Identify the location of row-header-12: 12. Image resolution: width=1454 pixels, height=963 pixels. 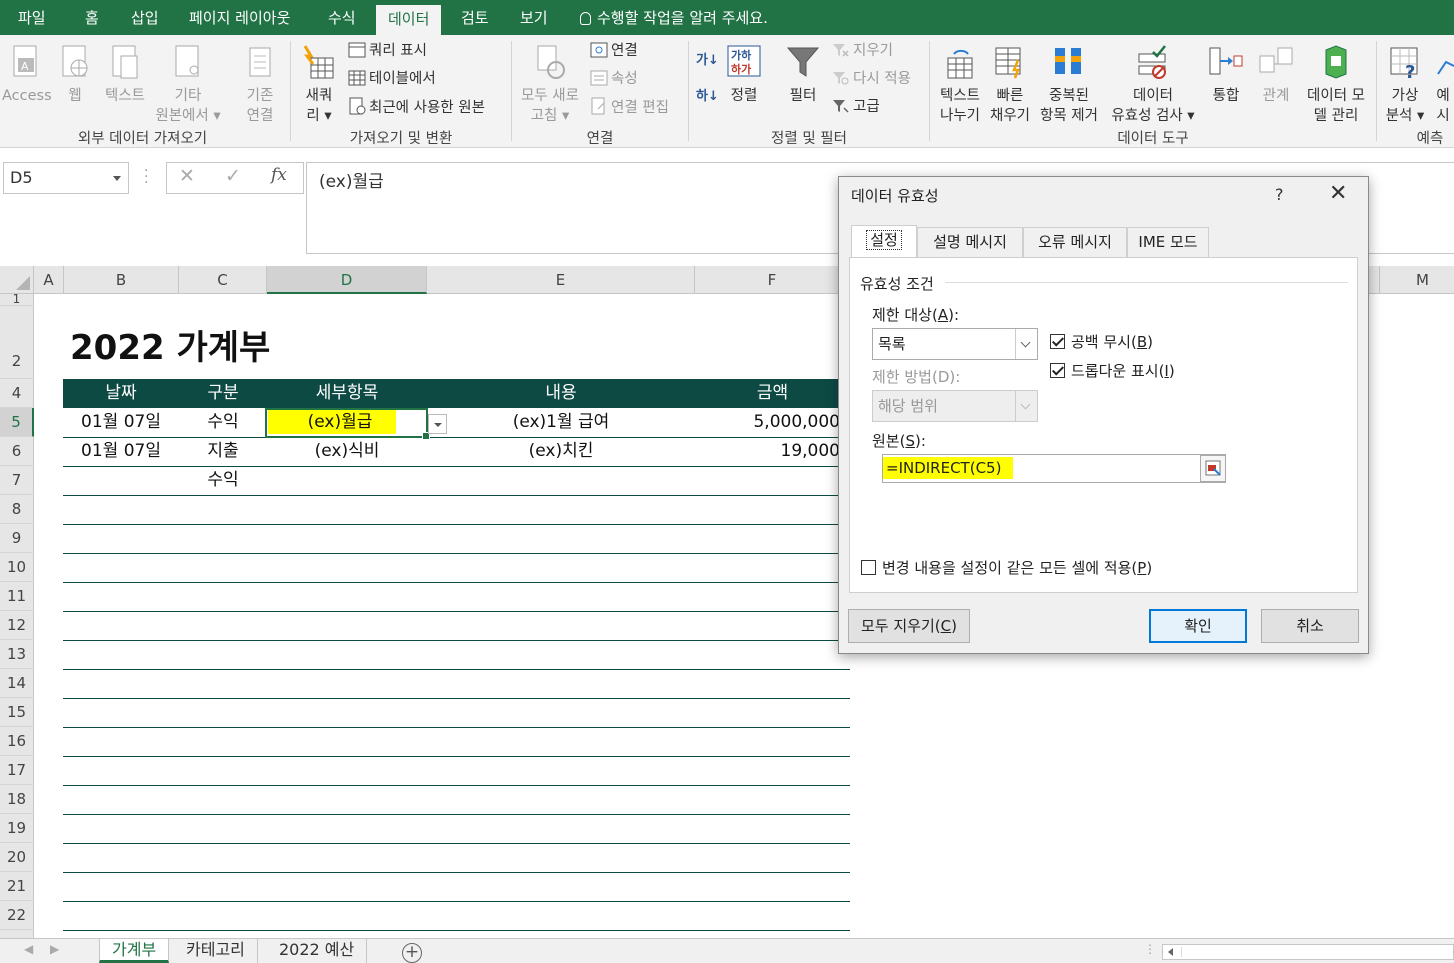
(17, 625).